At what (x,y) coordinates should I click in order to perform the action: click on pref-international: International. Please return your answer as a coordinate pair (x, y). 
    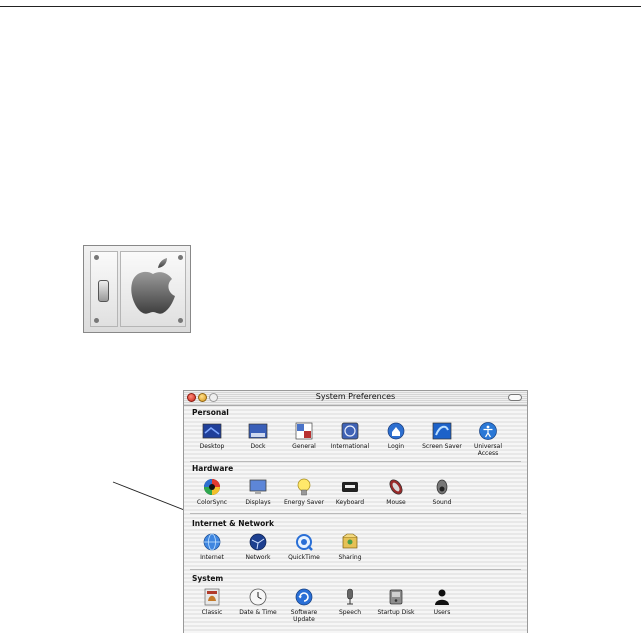
    Looking at the image, I should click on (350, 435).